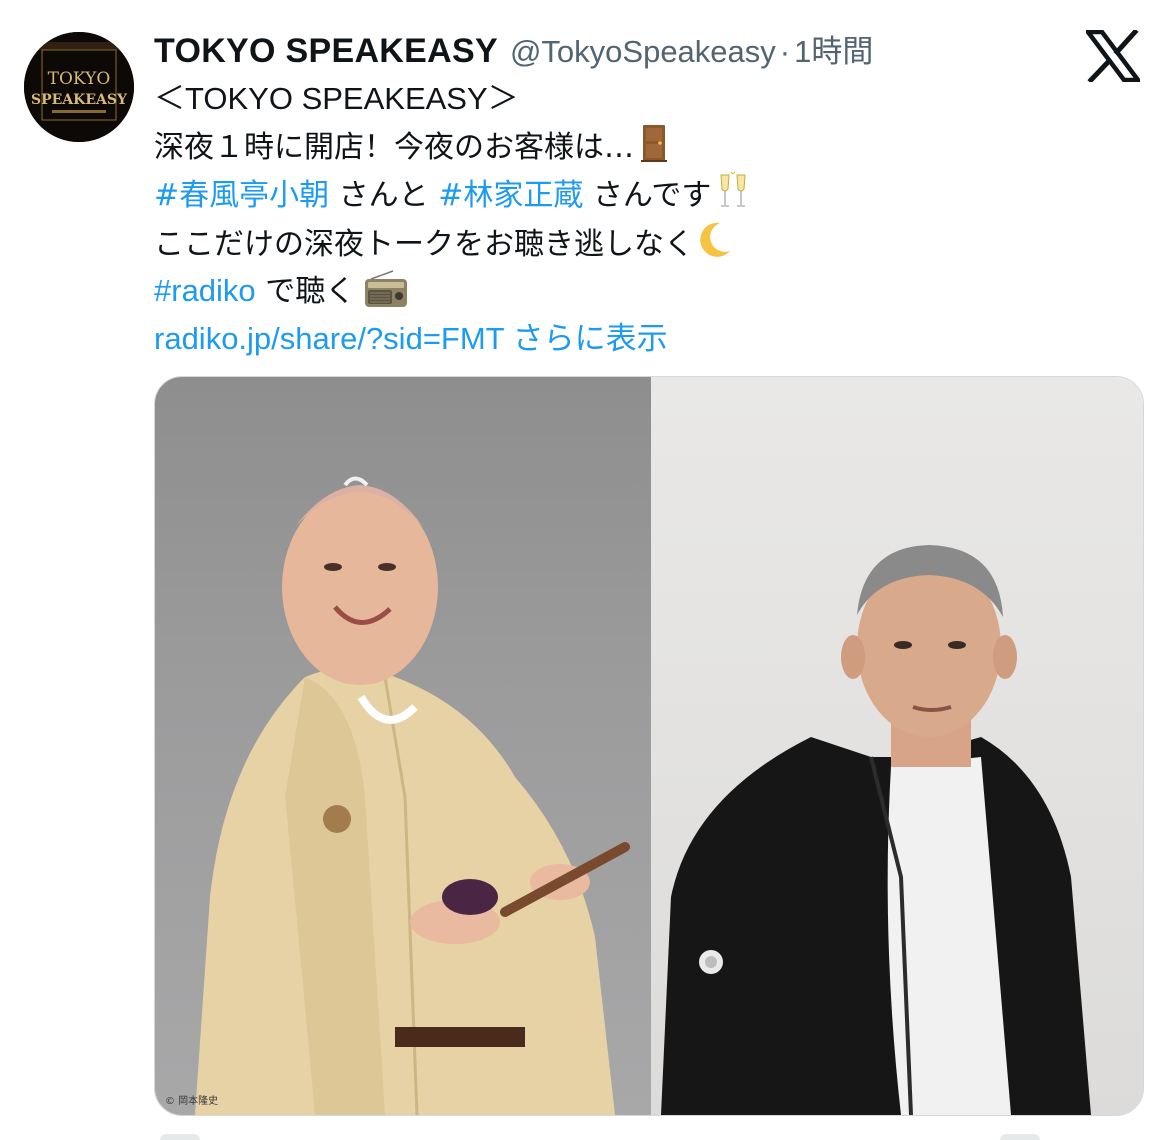 The image size is (1170, 1140). Describe the element at coordinates (79, 79) in the screenshot. I see `avatar-logo-line1: TOKYO` at that location.